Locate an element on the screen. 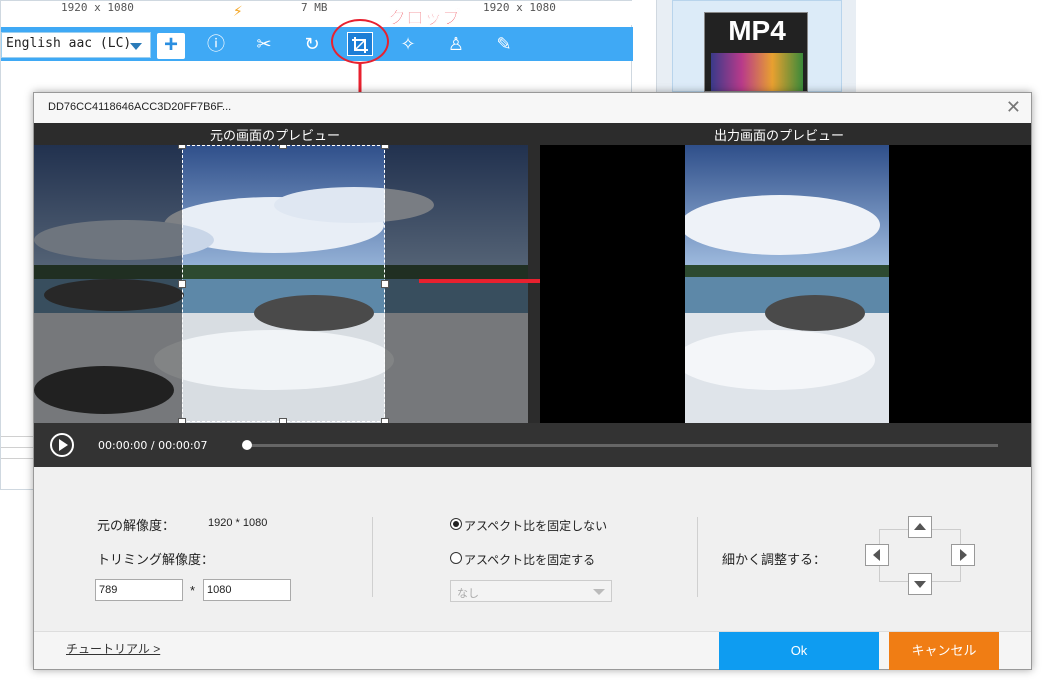 This screenshot has width=1046, height=687. radio-checked-icon is located at coordinates (456, 524).